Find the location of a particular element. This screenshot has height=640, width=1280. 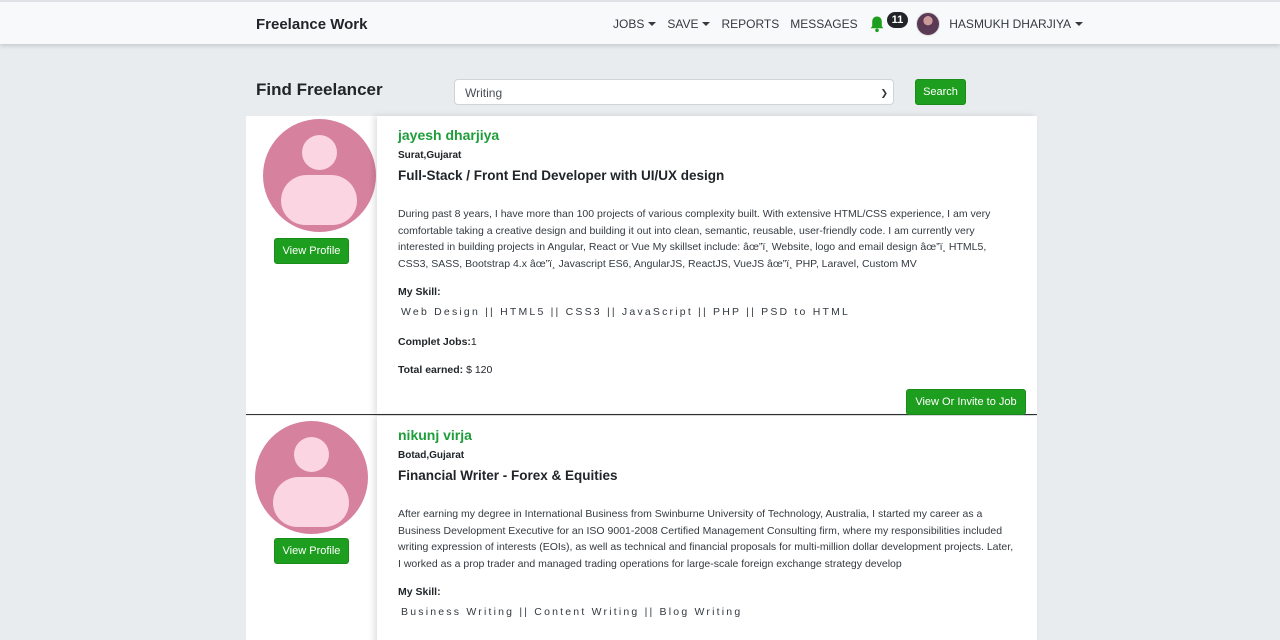

total-earned-value: $ 120 is located at coordinates (479, 370).